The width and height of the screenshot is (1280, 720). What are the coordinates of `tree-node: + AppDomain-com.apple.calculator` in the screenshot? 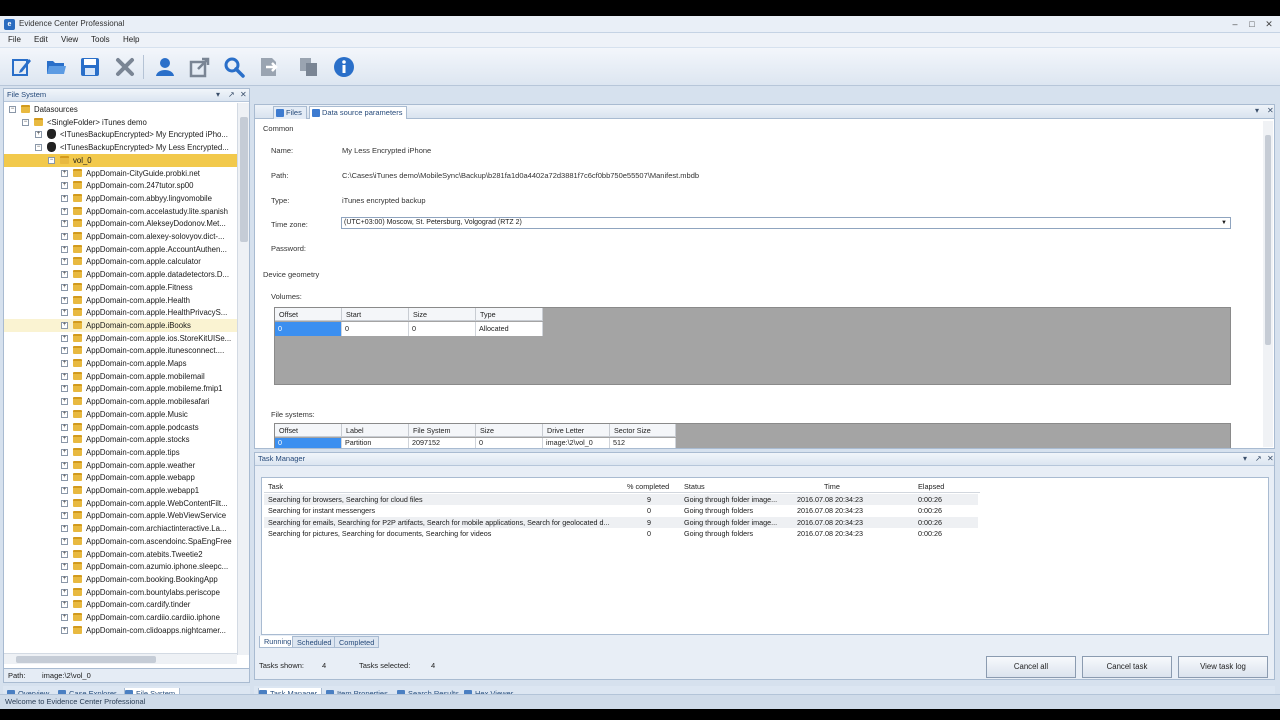 It's located at (120, 261).